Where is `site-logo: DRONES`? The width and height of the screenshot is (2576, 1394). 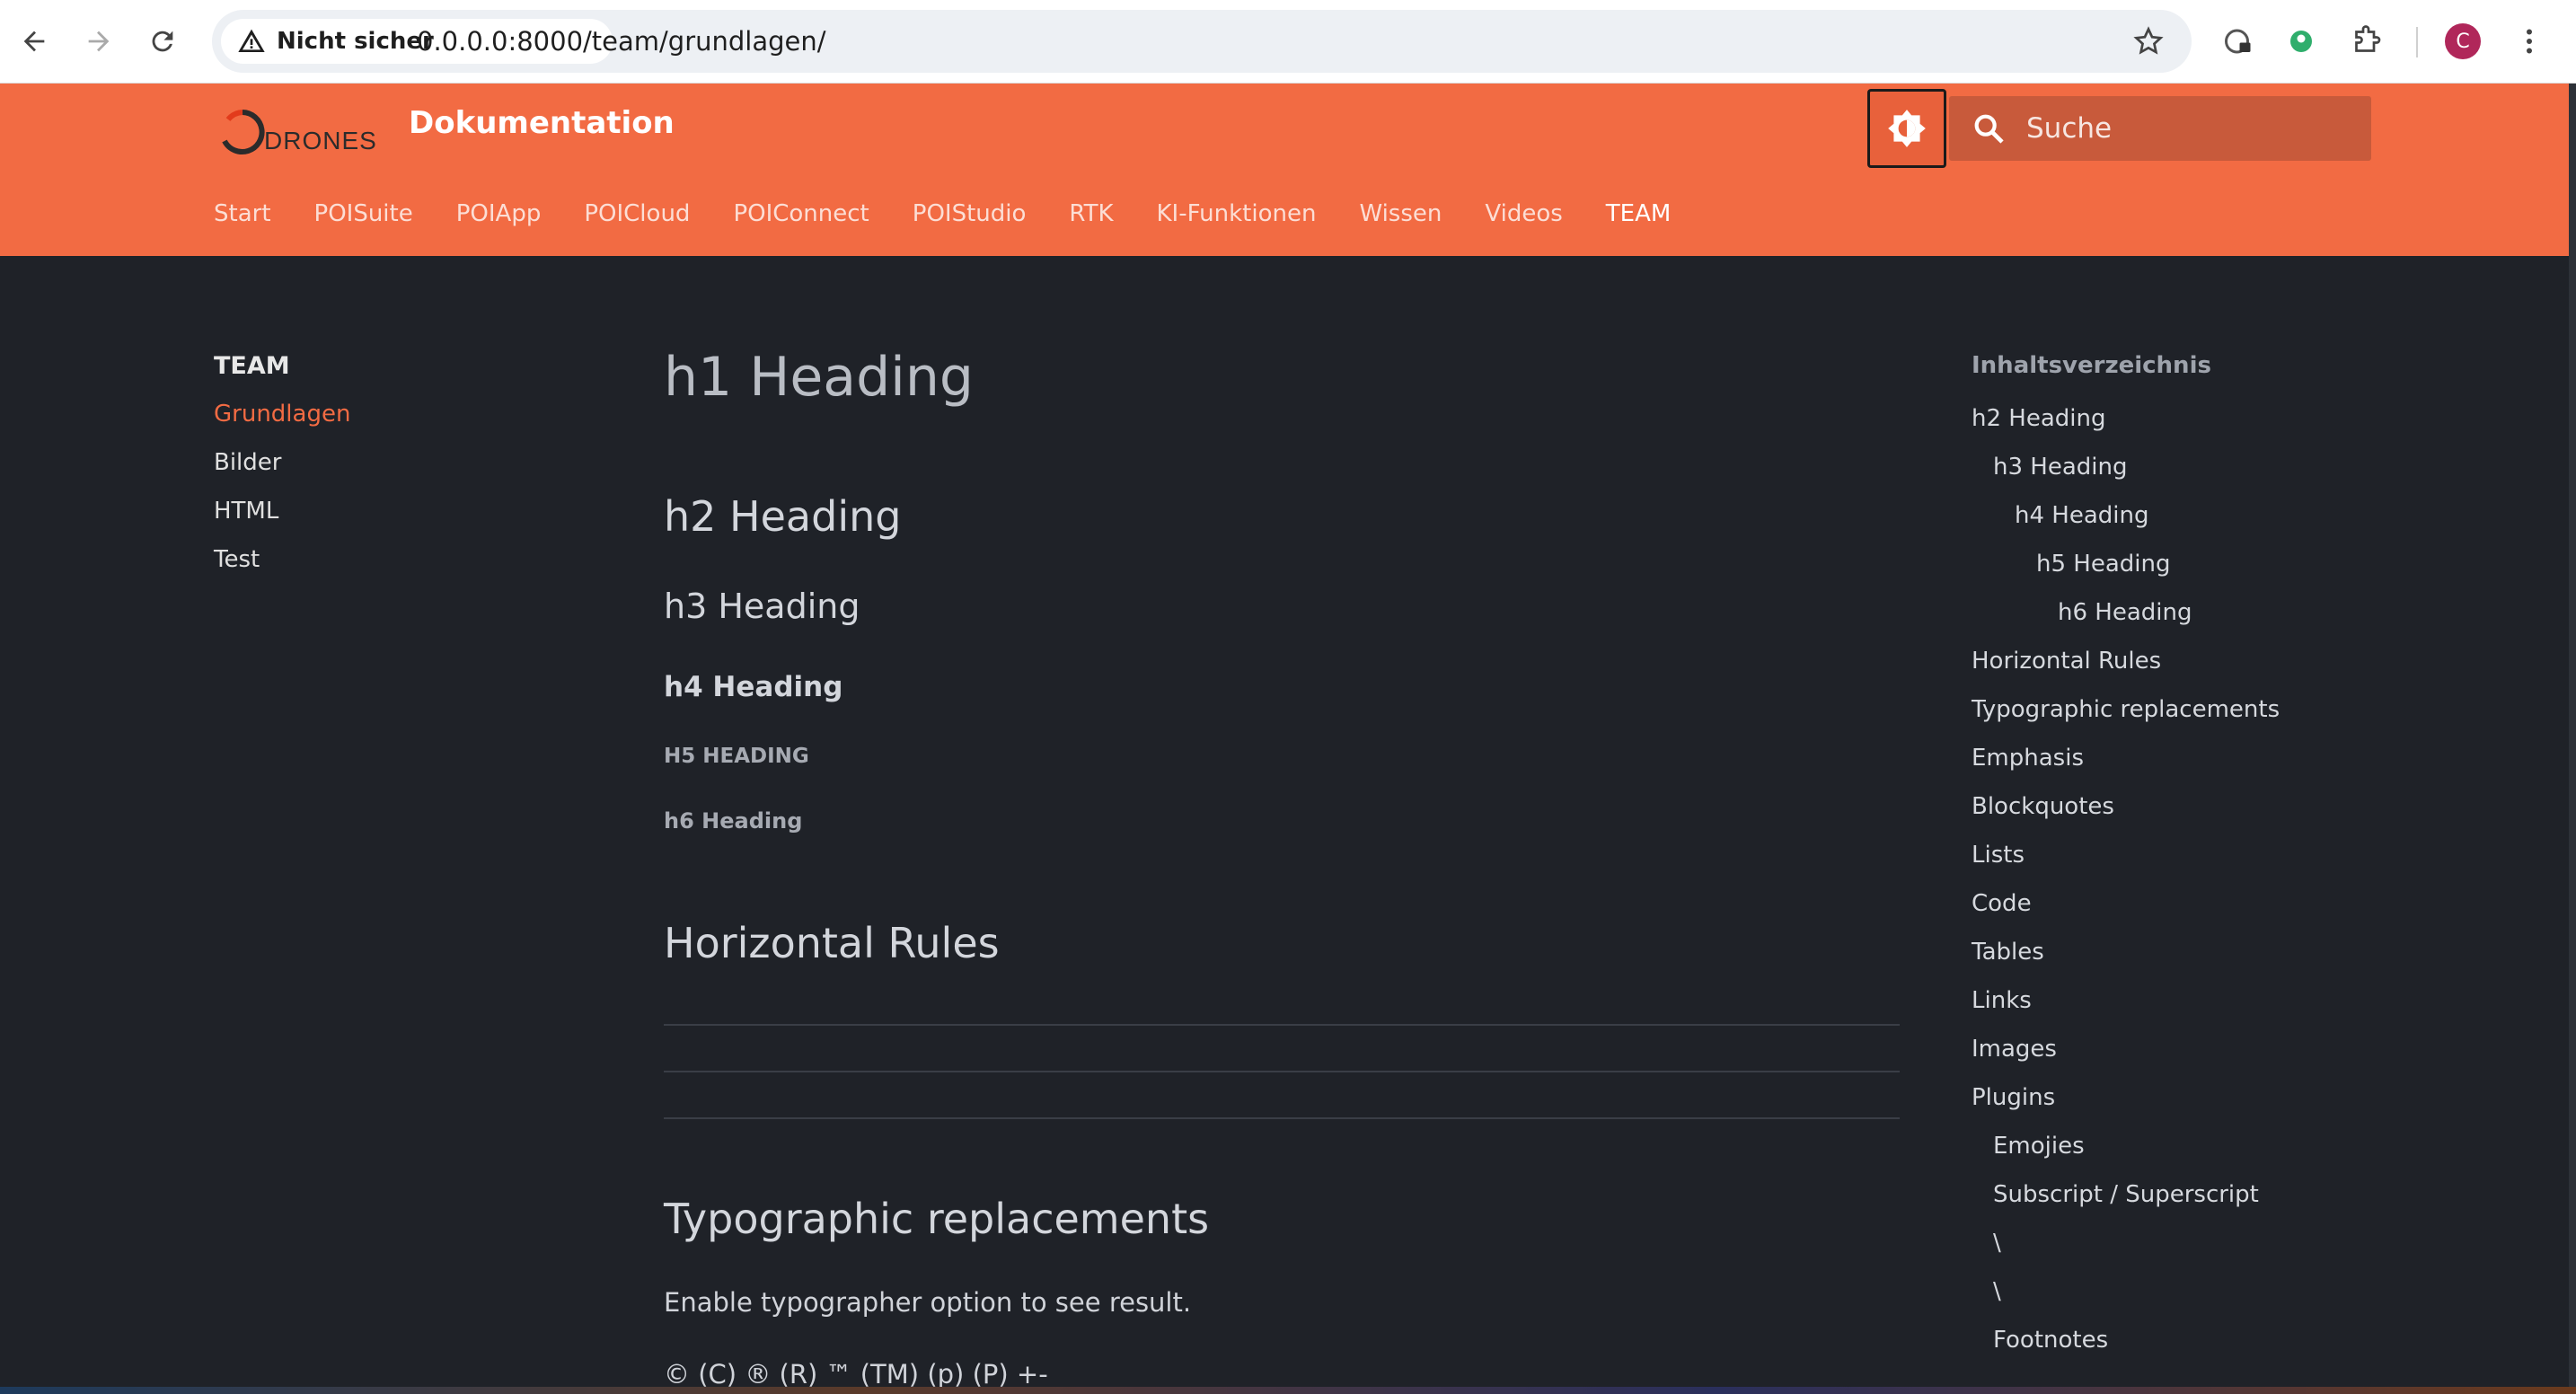 site-logo: DRONES is located at coordinates (296, 132).